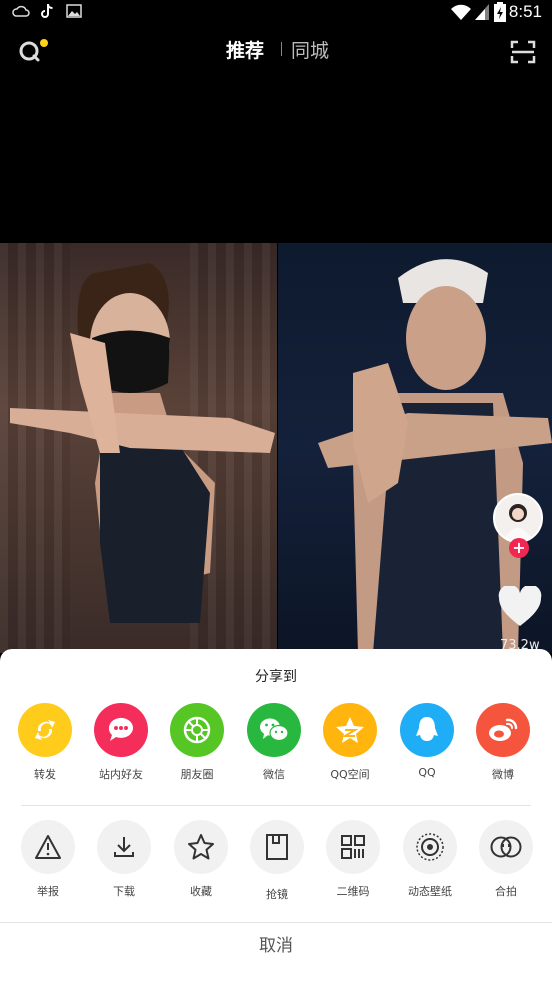  What do you see at coordinates (506, 847) in the screenshot?
I see `duet-icon` at bounding box center [506, 847].